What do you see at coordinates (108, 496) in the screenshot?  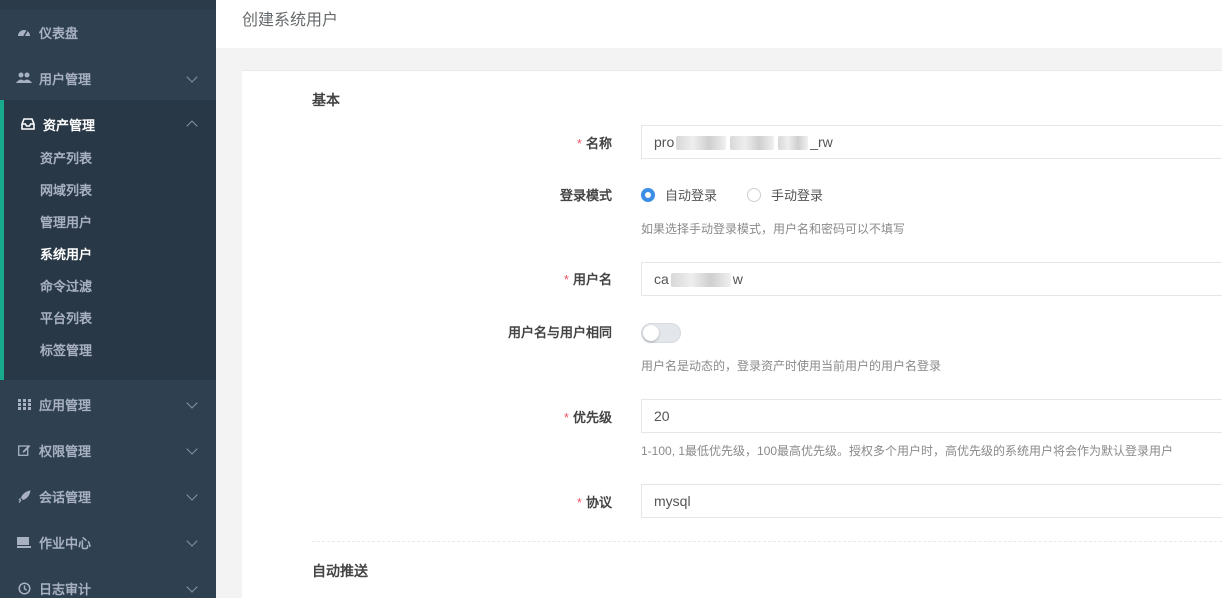 I see `sidebar-item-session-management: 会话管理` at bounding box center [108, 496].